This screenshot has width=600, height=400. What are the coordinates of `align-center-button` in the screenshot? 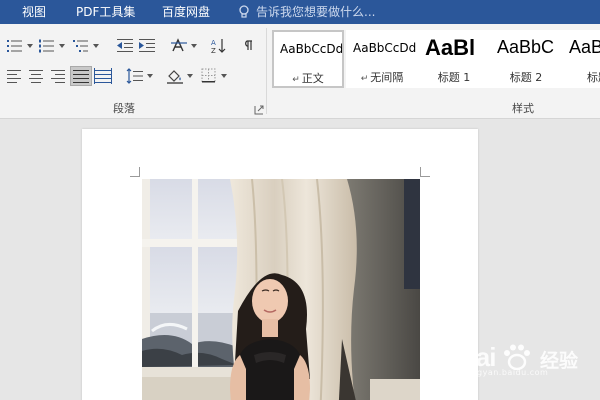 It's located at (37, 76).